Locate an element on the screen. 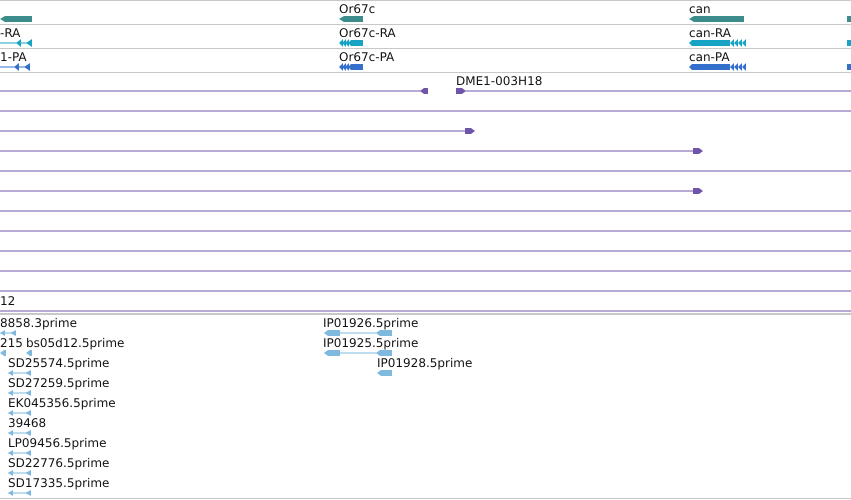  est-label: IP01925.5prime is located at coordinates (370, 343).